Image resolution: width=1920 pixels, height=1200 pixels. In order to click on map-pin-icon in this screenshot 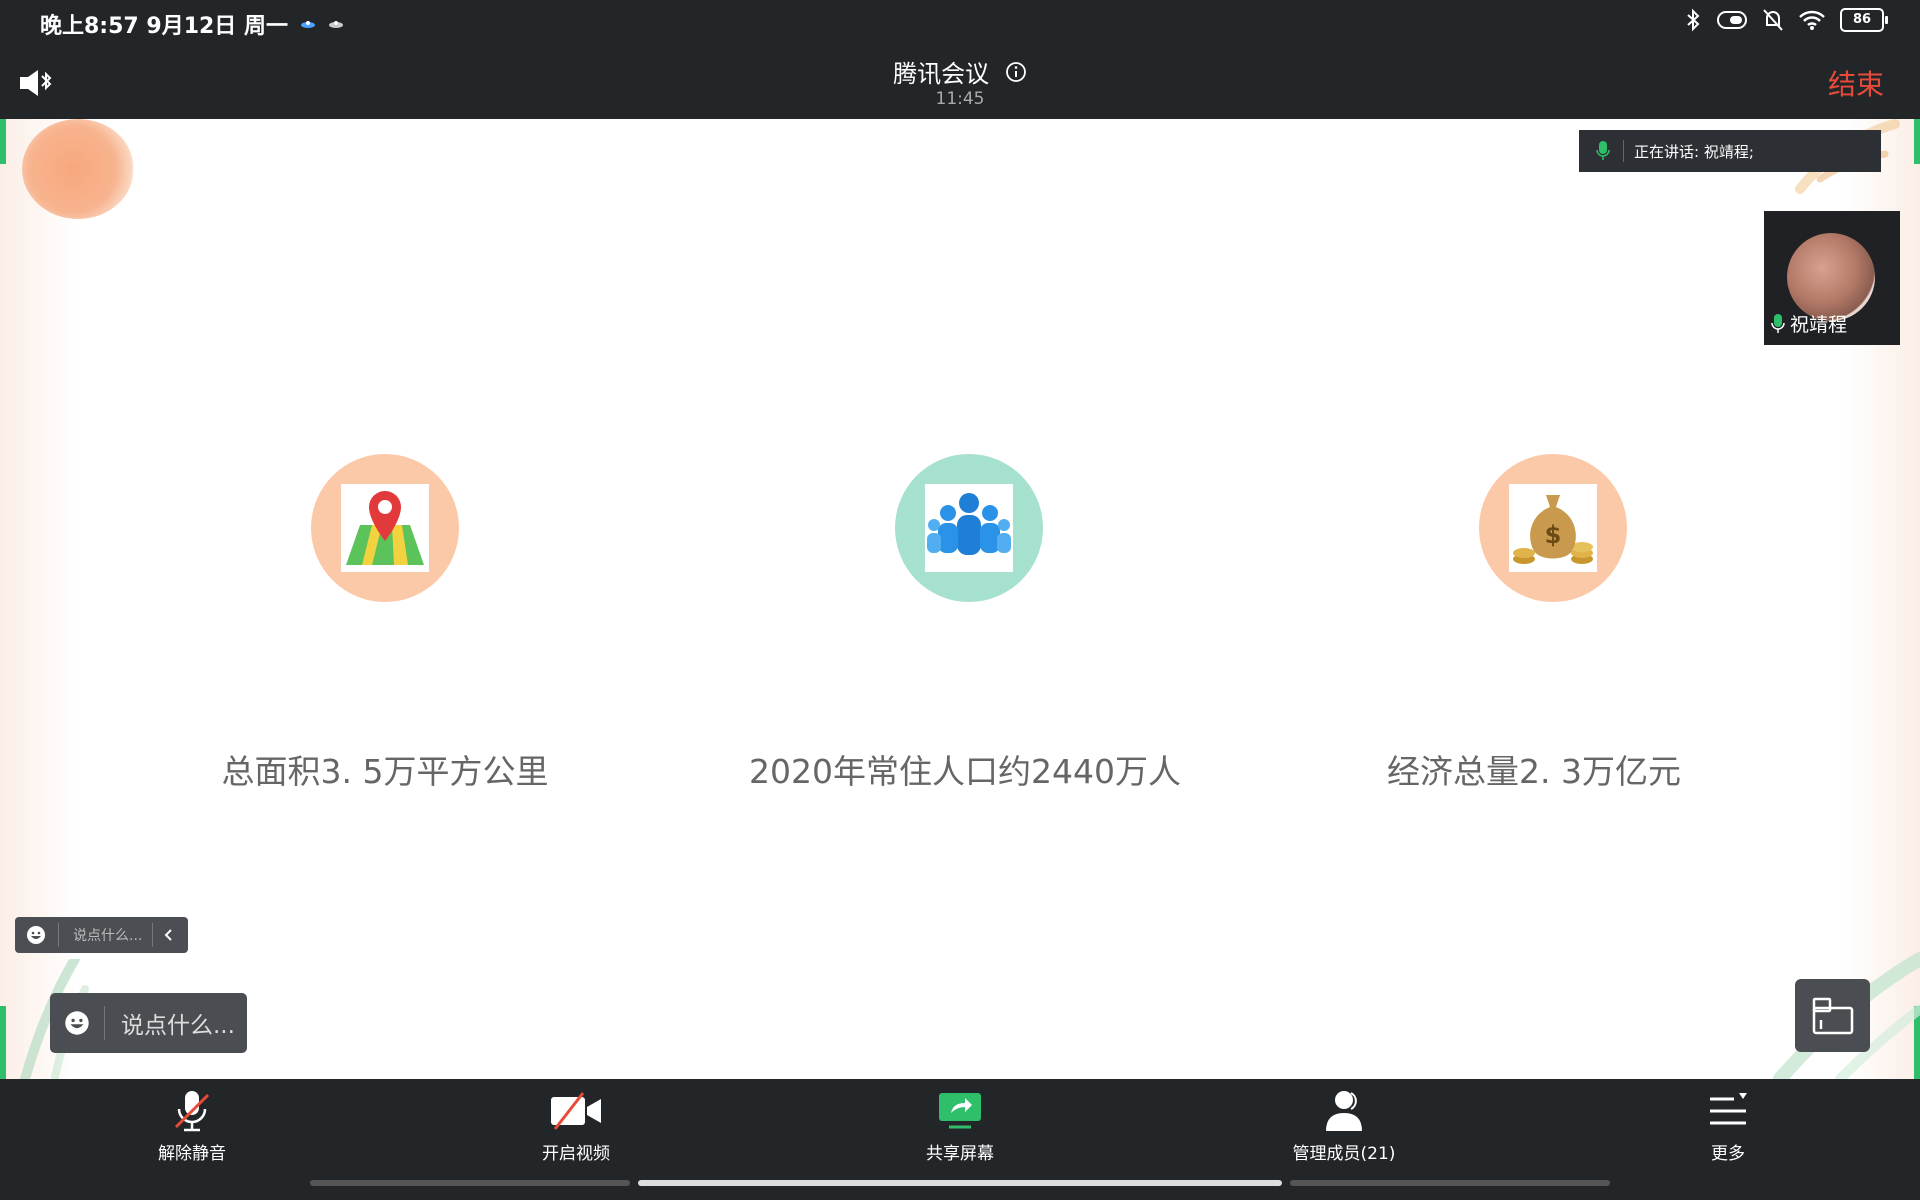, I will do `click(385, 528)`.